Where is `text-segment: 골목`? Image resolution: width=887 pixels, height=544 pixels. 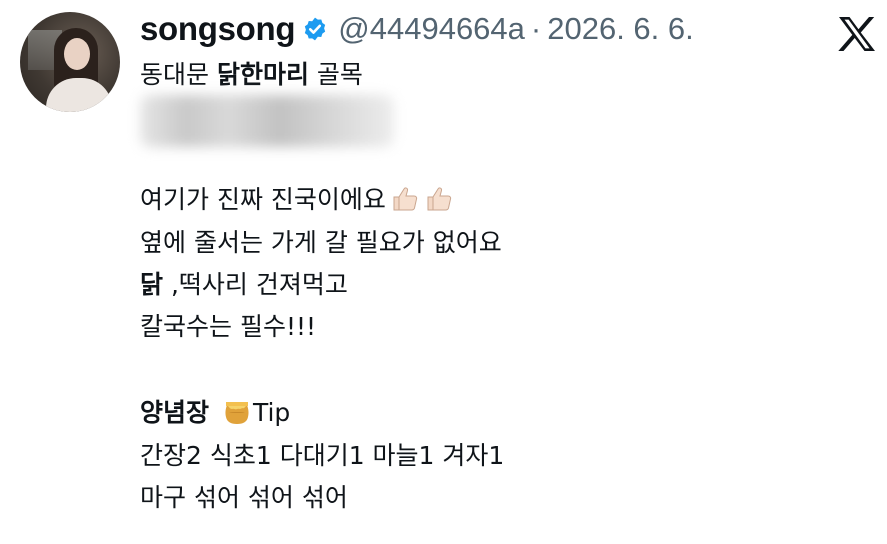
text-segment: 골목 is located at coordinates (335, 74).